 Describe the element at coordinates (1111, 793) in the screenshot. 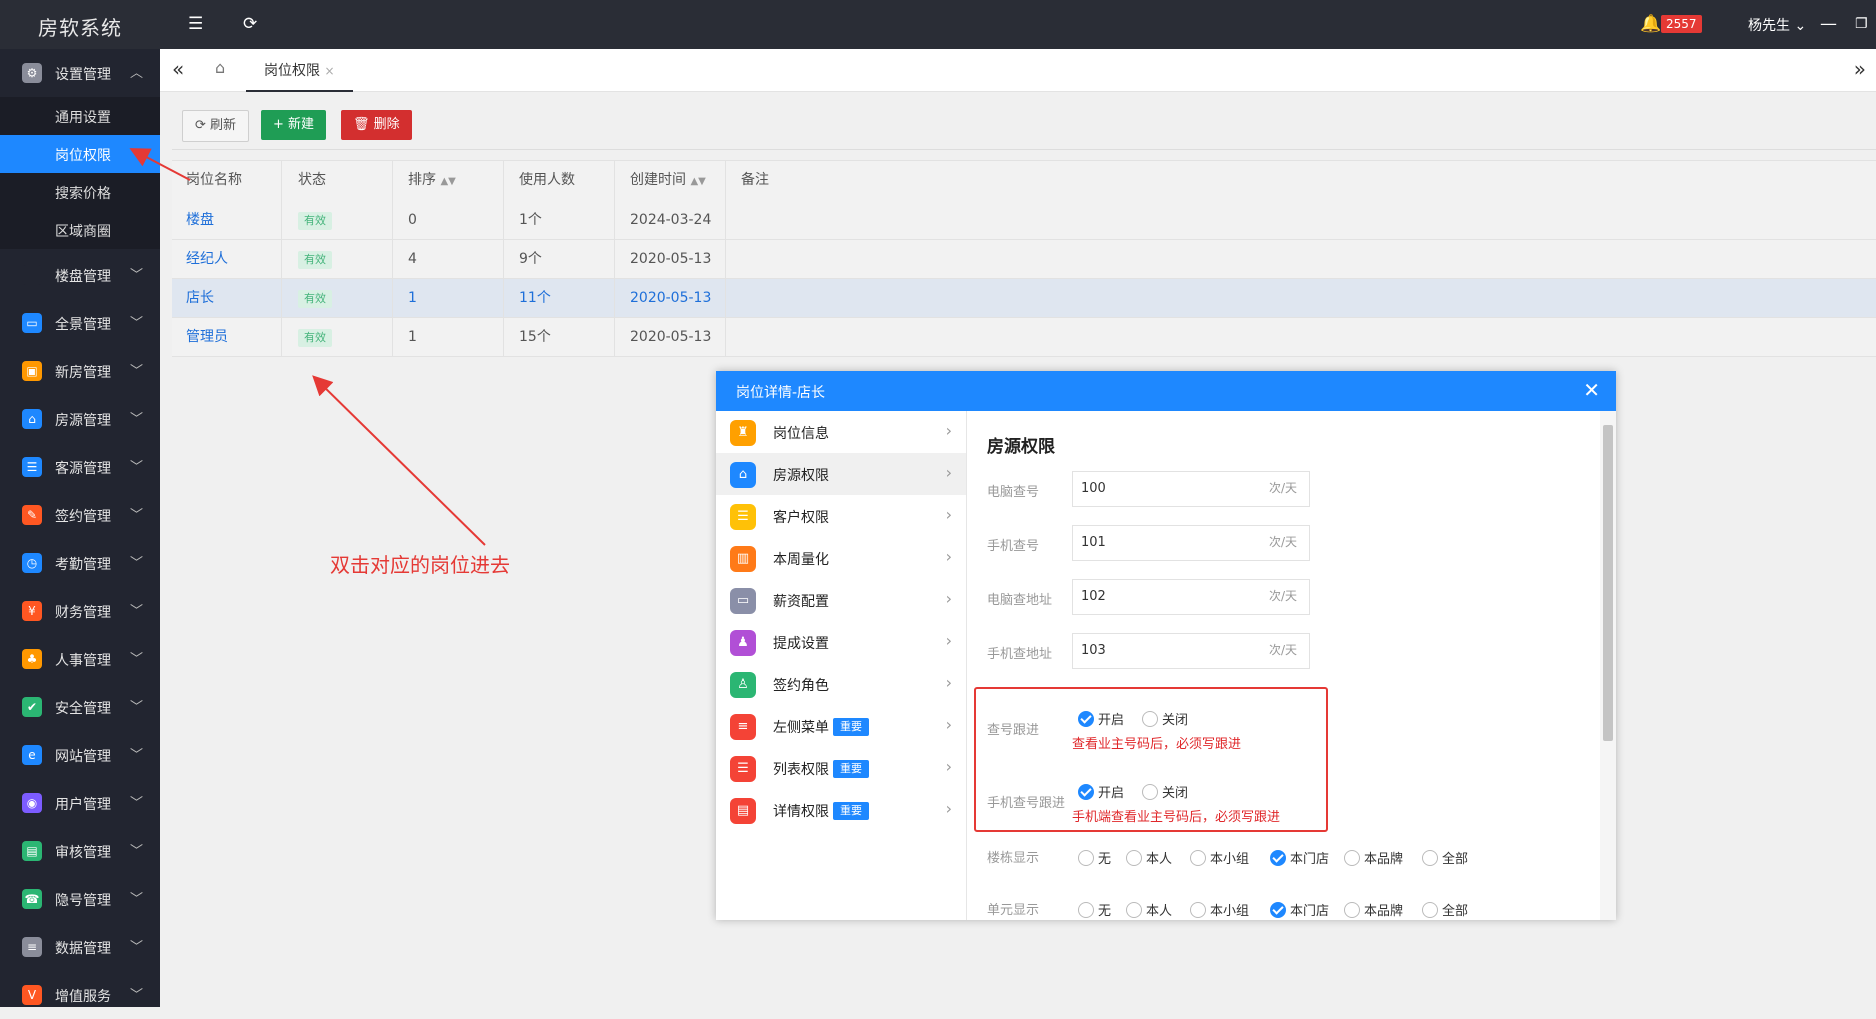

I see `radio-label: 开启` at that location.